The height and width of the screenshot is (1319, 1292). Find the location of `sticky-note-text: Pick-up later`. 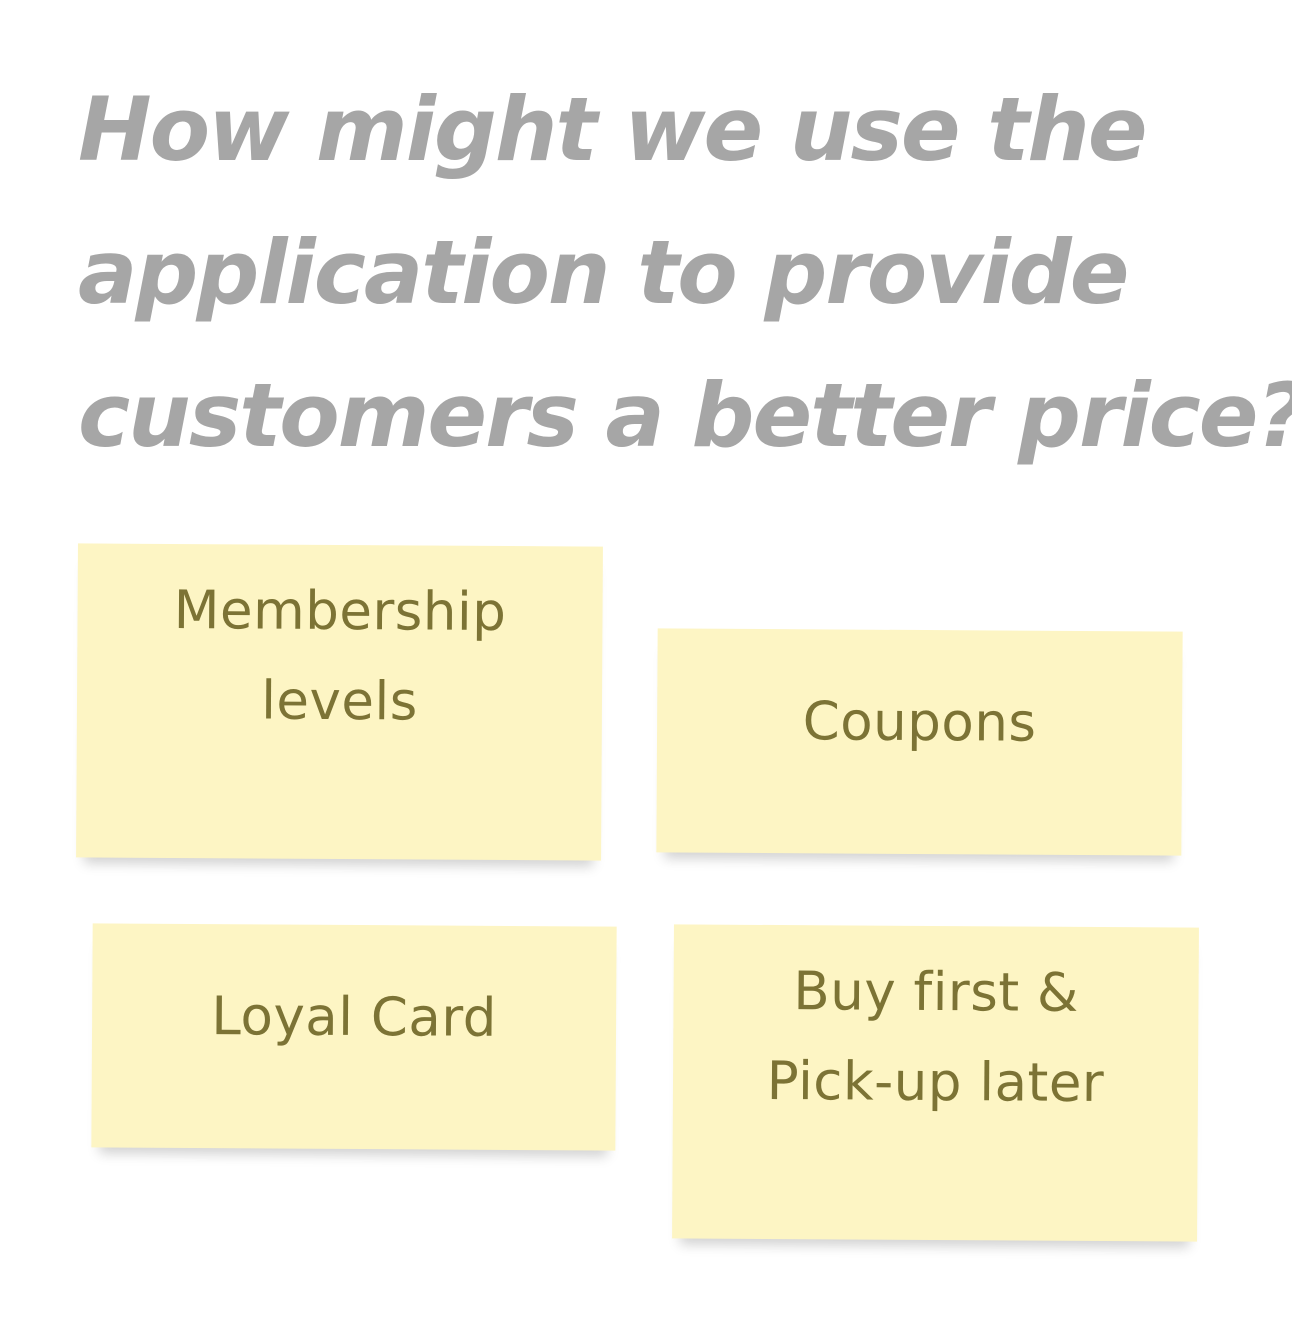

sticky-note-text: Pick-up later is located at coordinates (935, 1082).